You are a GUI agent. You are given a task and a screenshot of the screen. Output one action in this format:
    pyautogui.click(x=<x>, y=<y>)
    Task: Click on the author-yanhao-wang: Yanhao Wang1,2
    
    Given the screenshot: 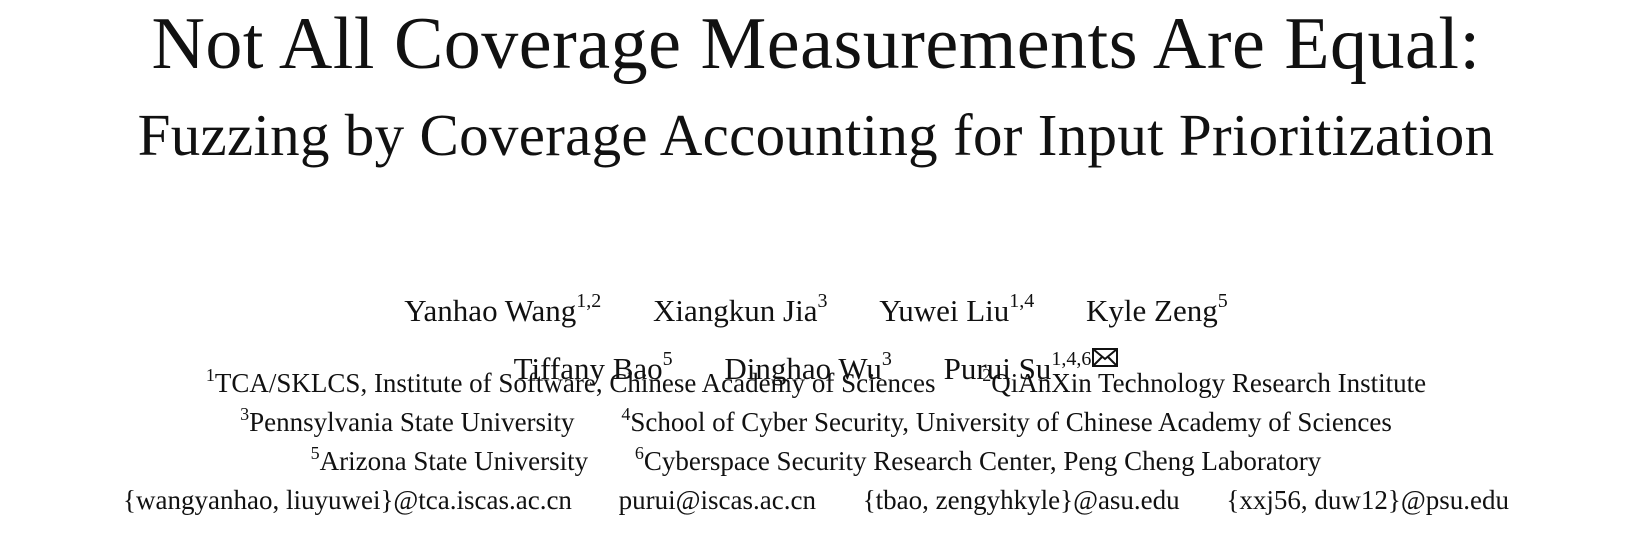 What is the action you would take?
    pyautogui.click(x=502, y=311)
    